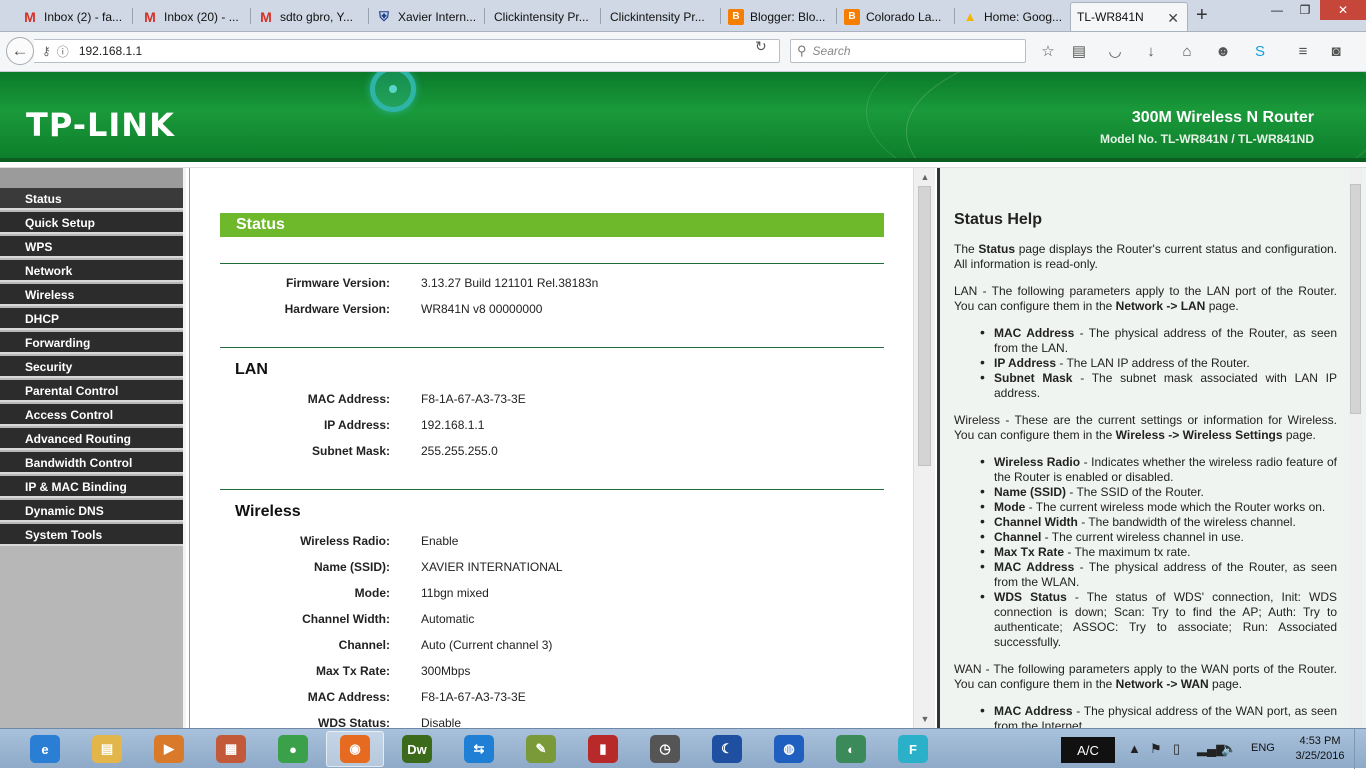 This screenshot has height=769, width=1366. I want to click on taskbar-app-button: ▶, so click(169, 749).